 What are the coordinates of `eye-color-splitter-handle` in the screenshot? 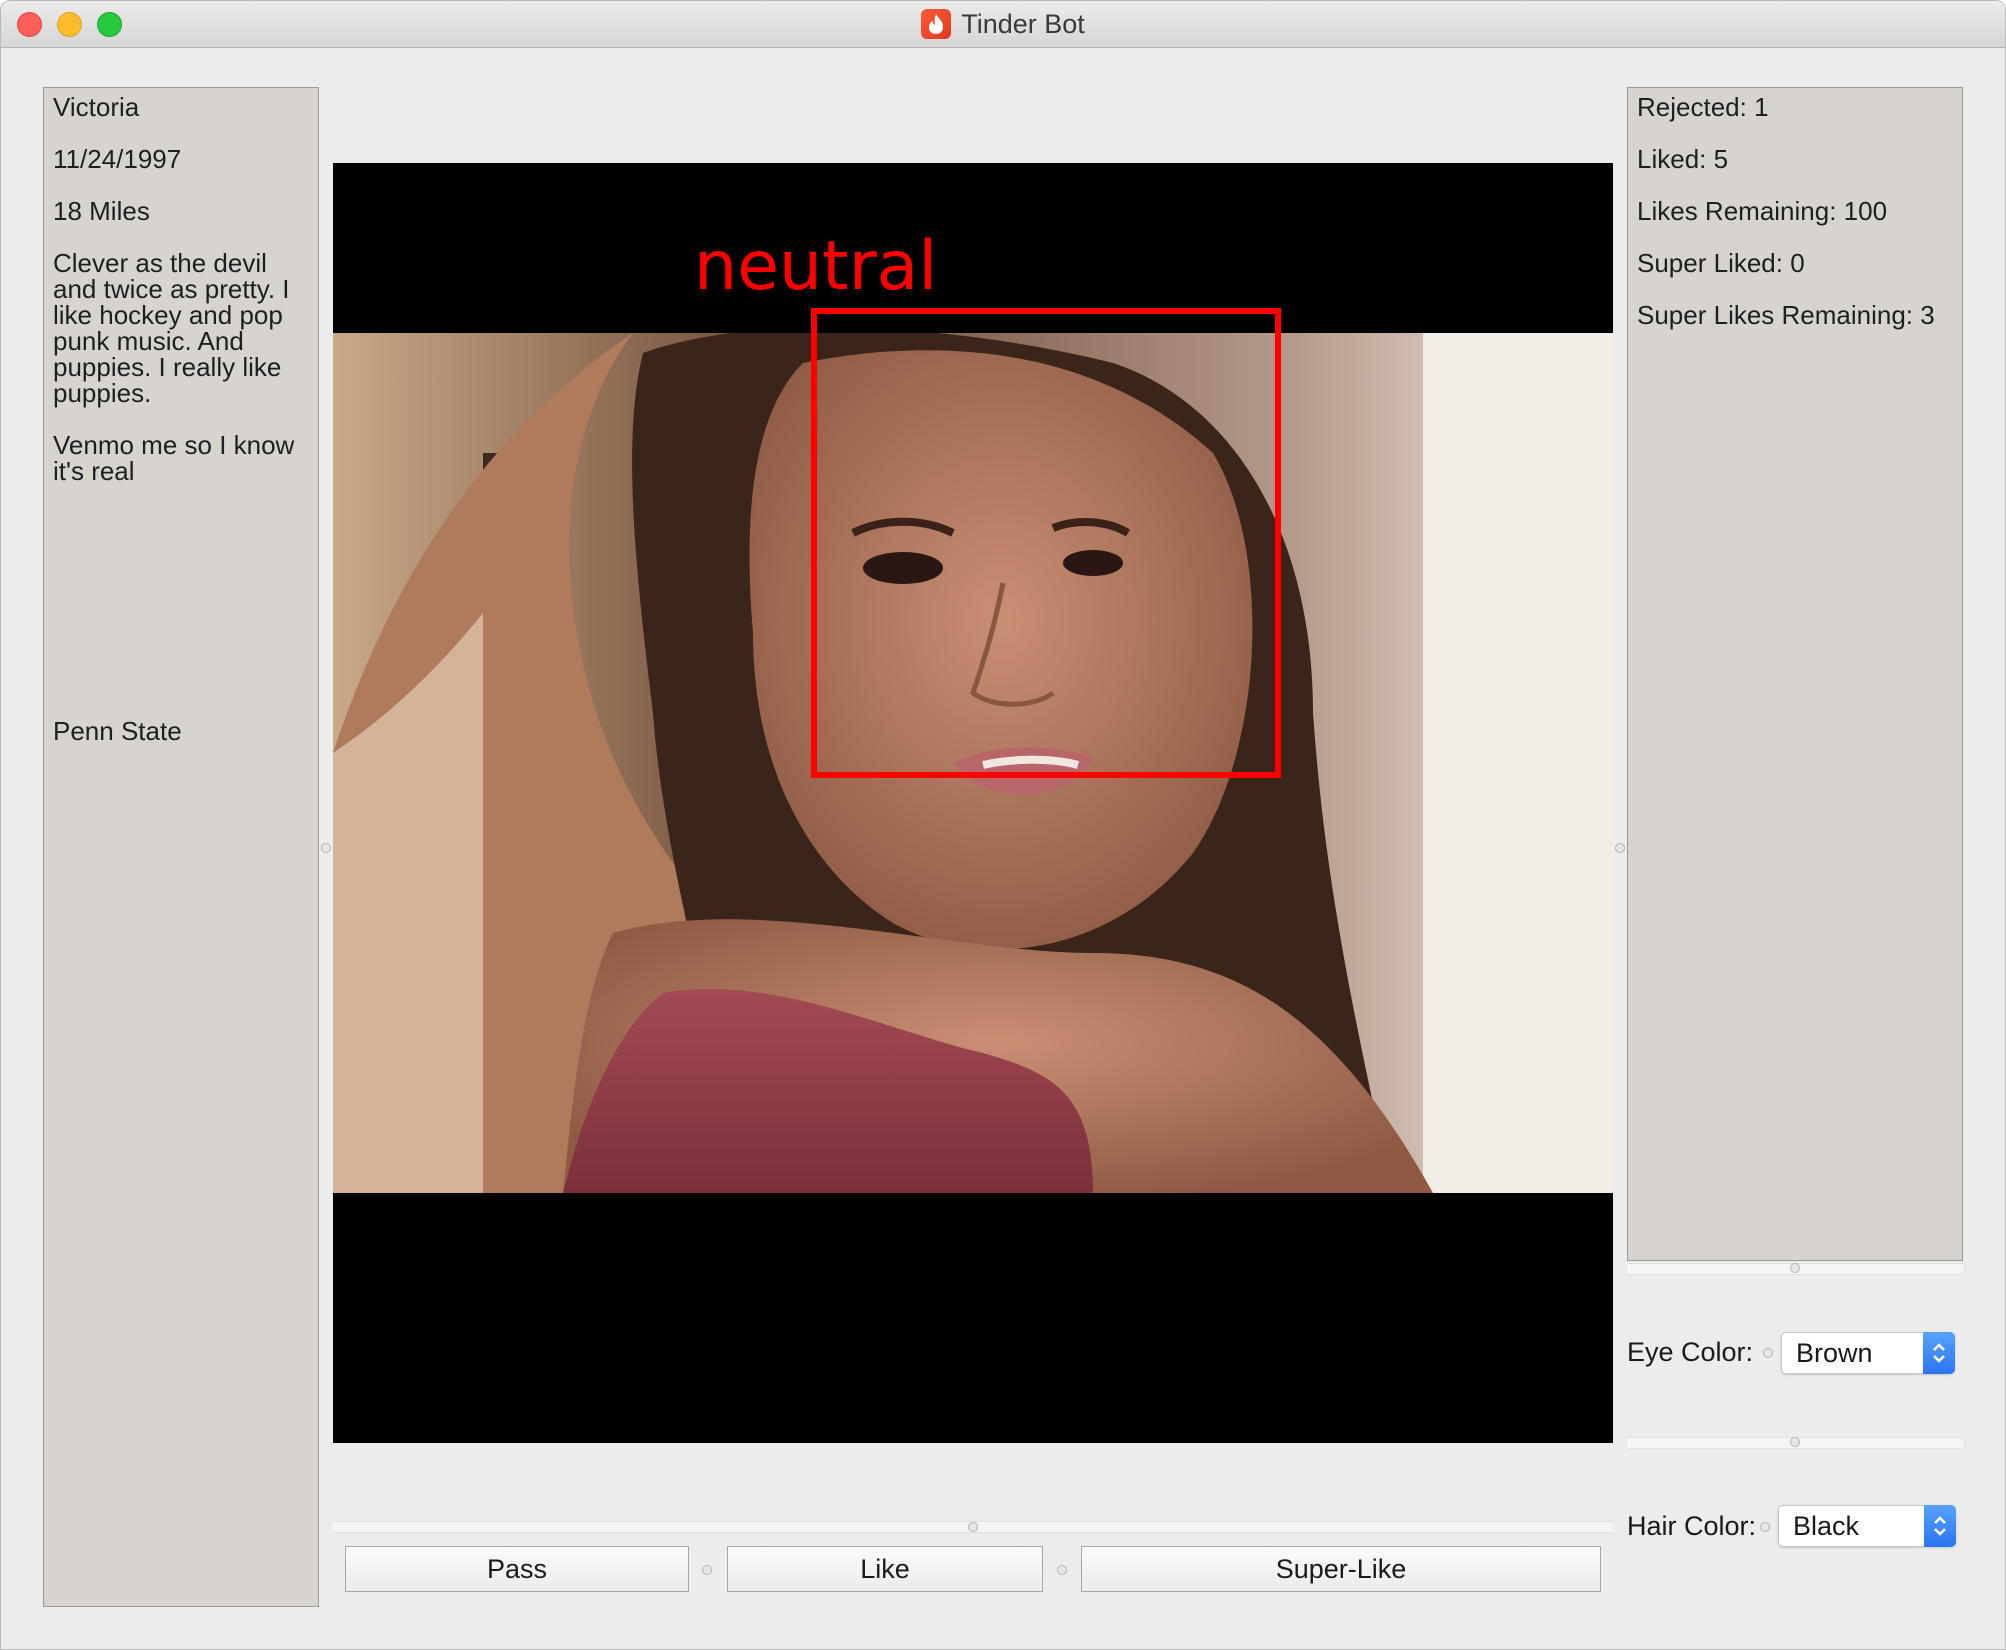 It's located at (1768, 1353).